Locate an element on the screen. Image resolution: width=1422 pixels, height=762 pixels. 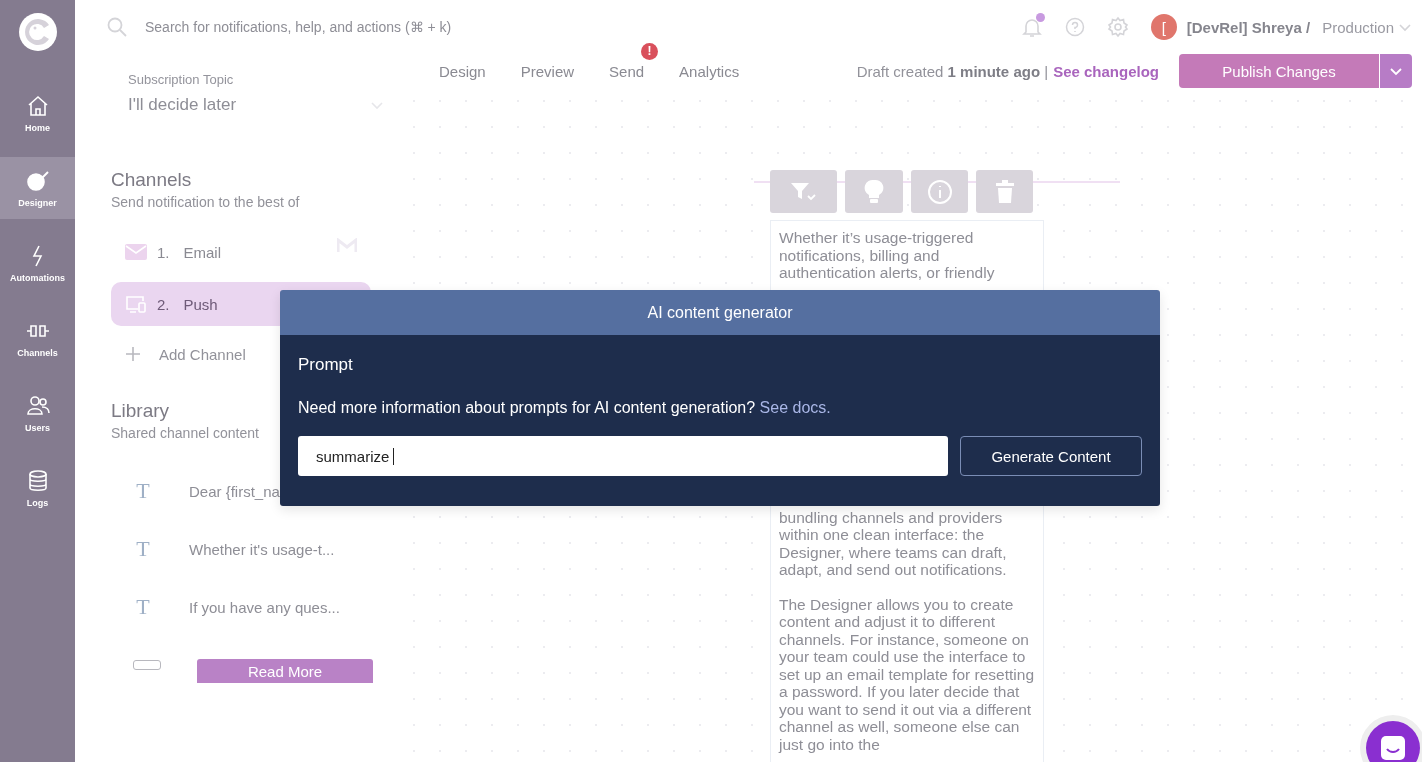
settings-icon is located at coordinates (1117, 27).